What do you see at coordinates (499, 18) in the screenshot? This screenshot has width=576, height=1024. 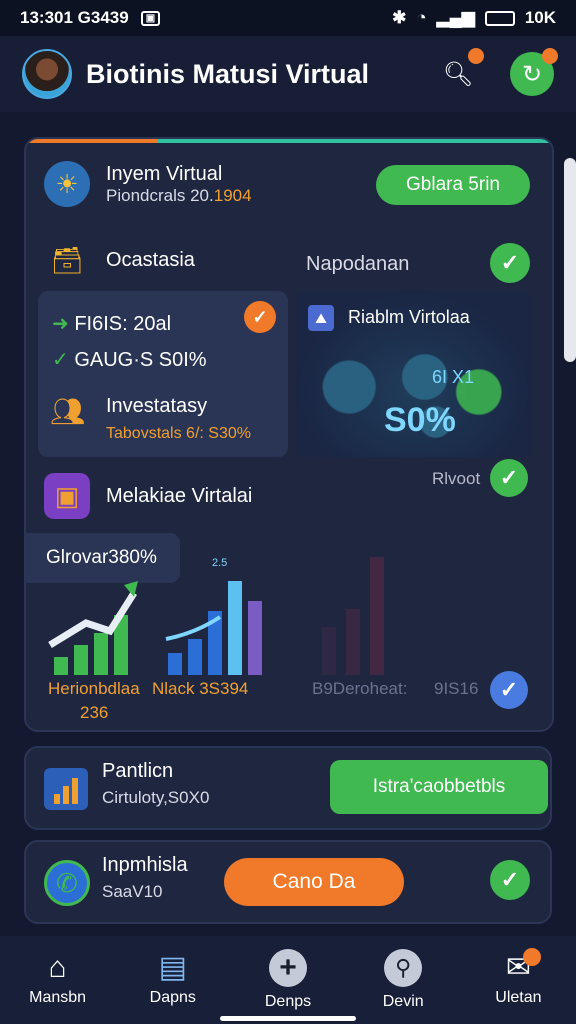 I see `battery-icon` at bounding box center [499, 18].